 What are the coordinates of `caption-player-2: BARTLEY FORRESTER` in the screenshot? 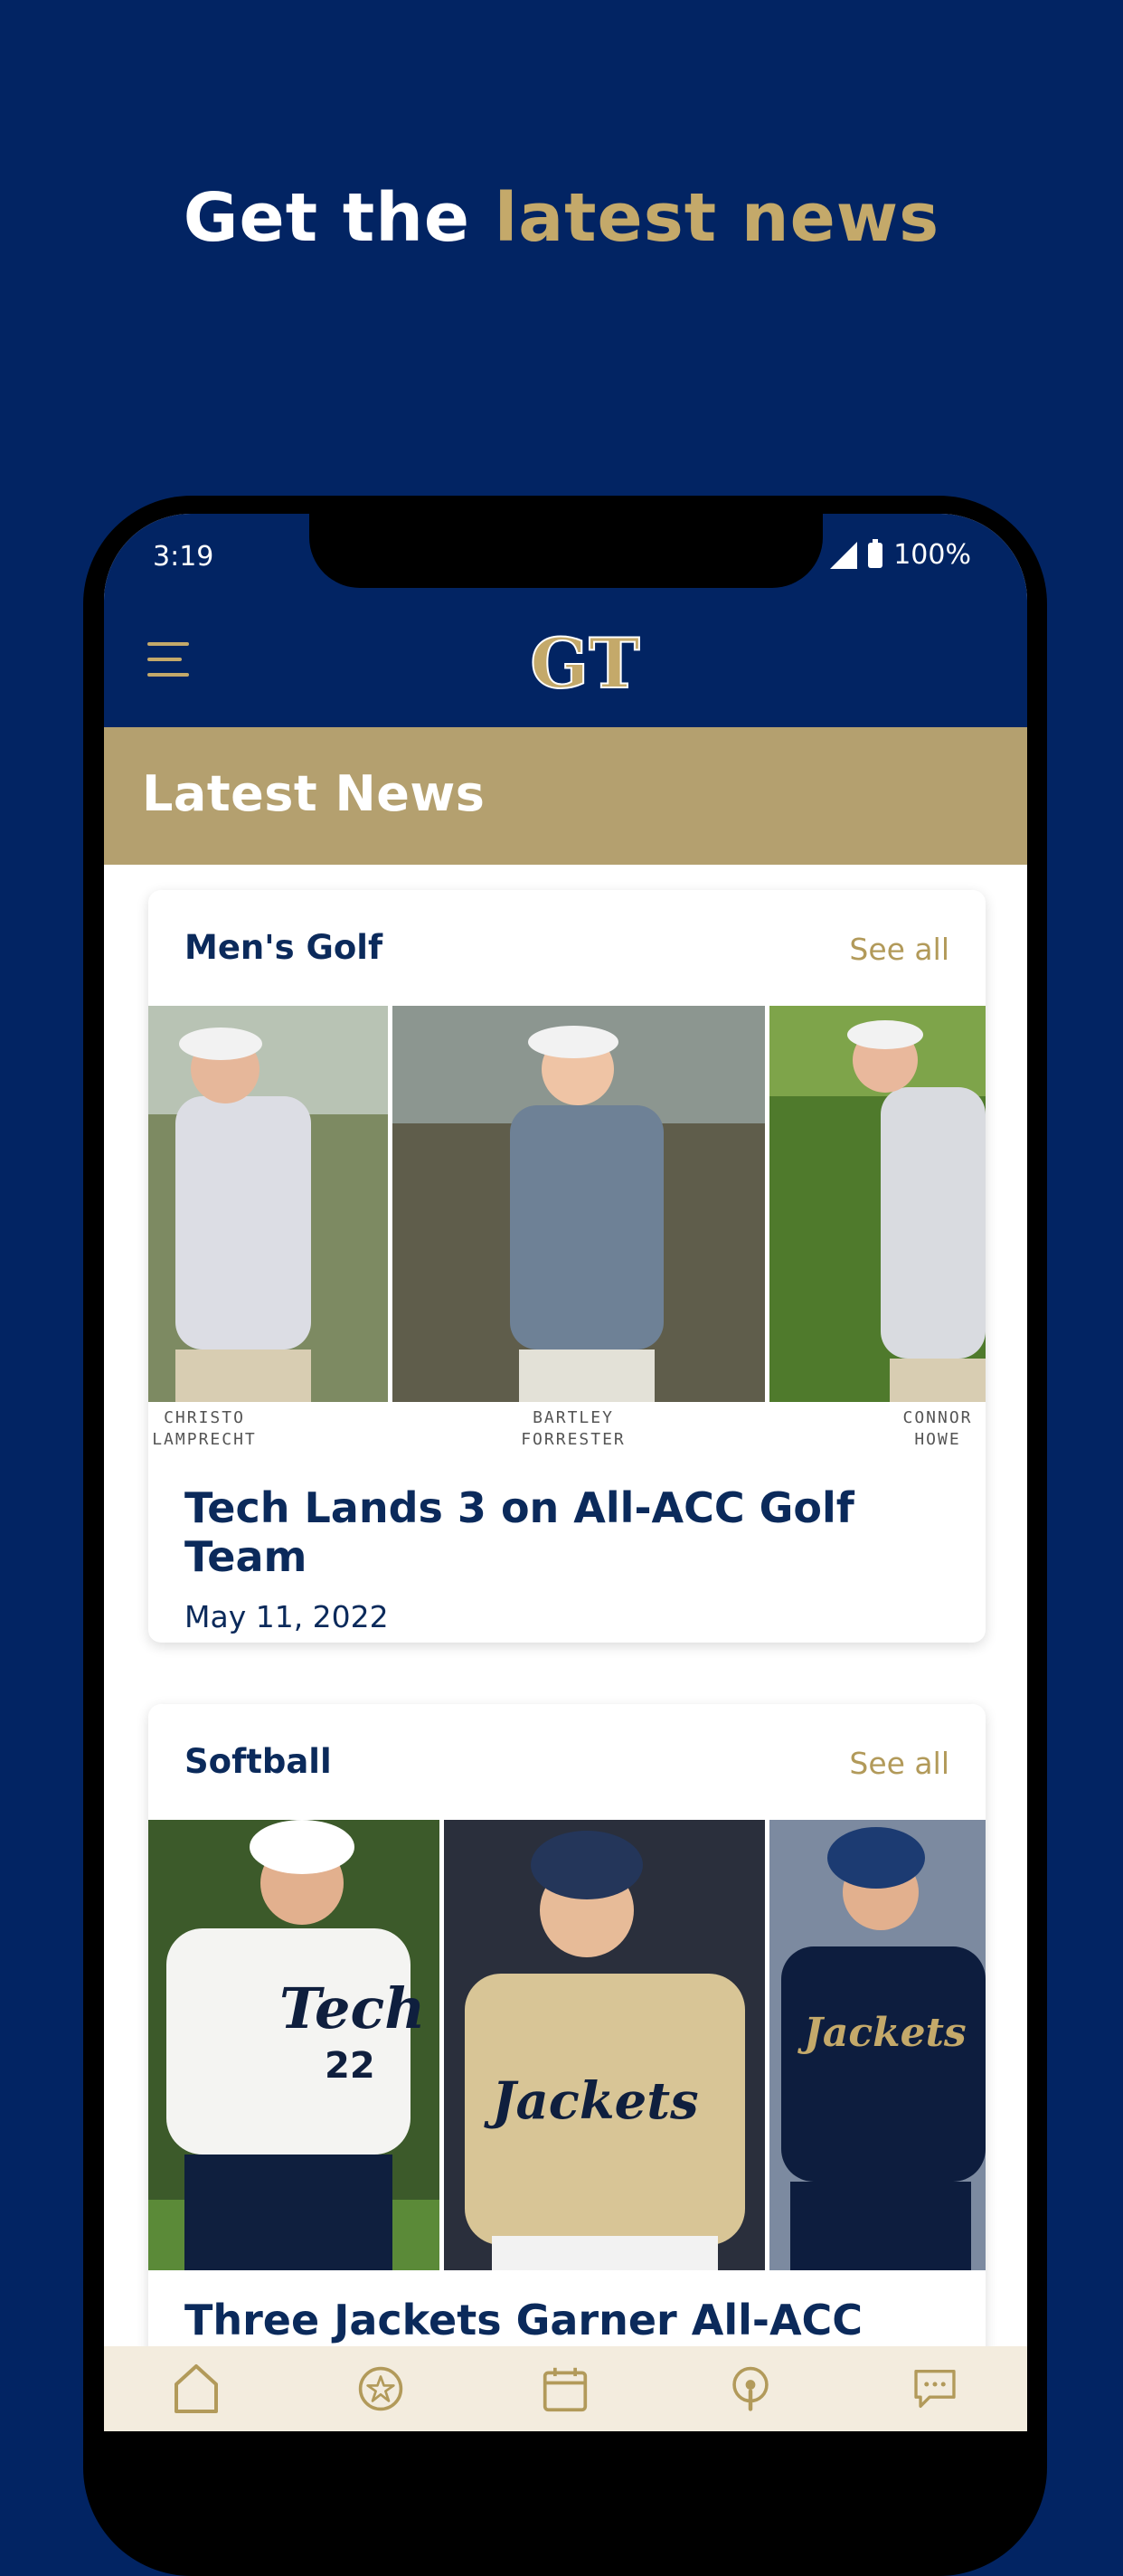 It's located at (573, 1428).